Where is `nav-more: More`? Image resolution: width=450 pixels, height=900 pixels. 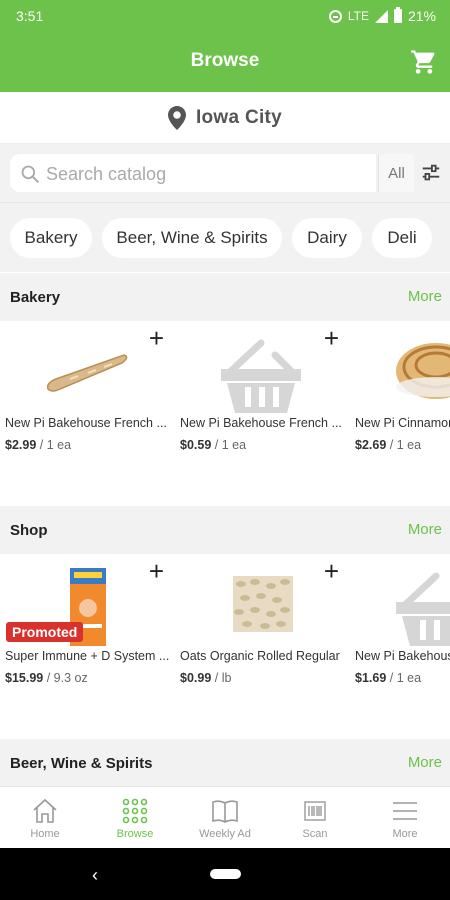
nav-more: More is located at coordinates (405, 818).